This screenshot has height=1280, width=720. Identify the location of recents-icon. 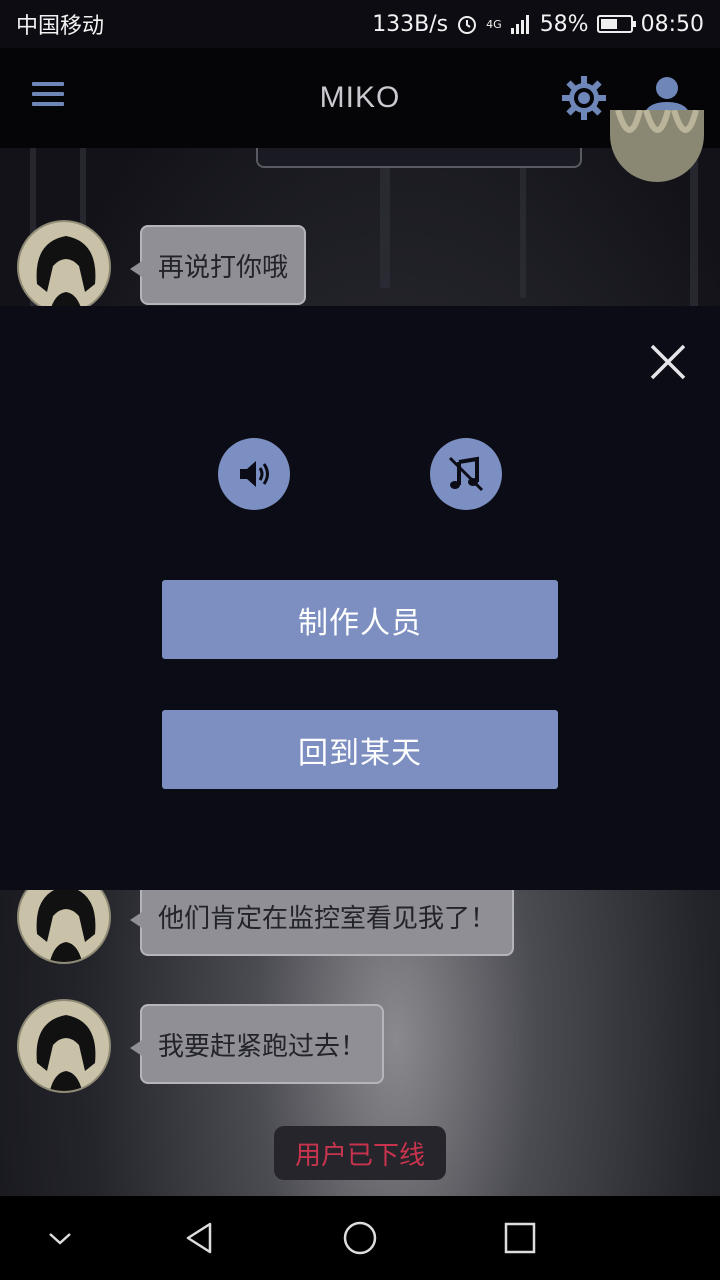
(520, 1238).